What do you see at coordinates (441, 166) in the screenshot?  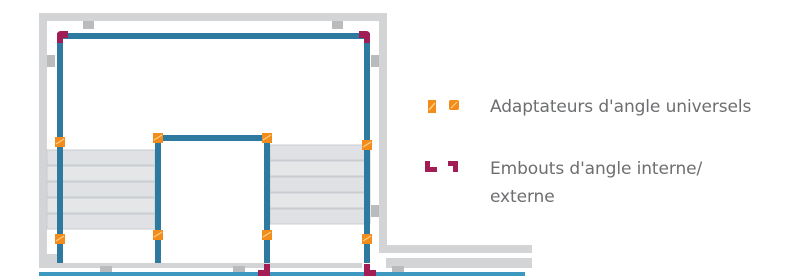 I see `purple-corner-end-icon` at bounding box center [441, 166].